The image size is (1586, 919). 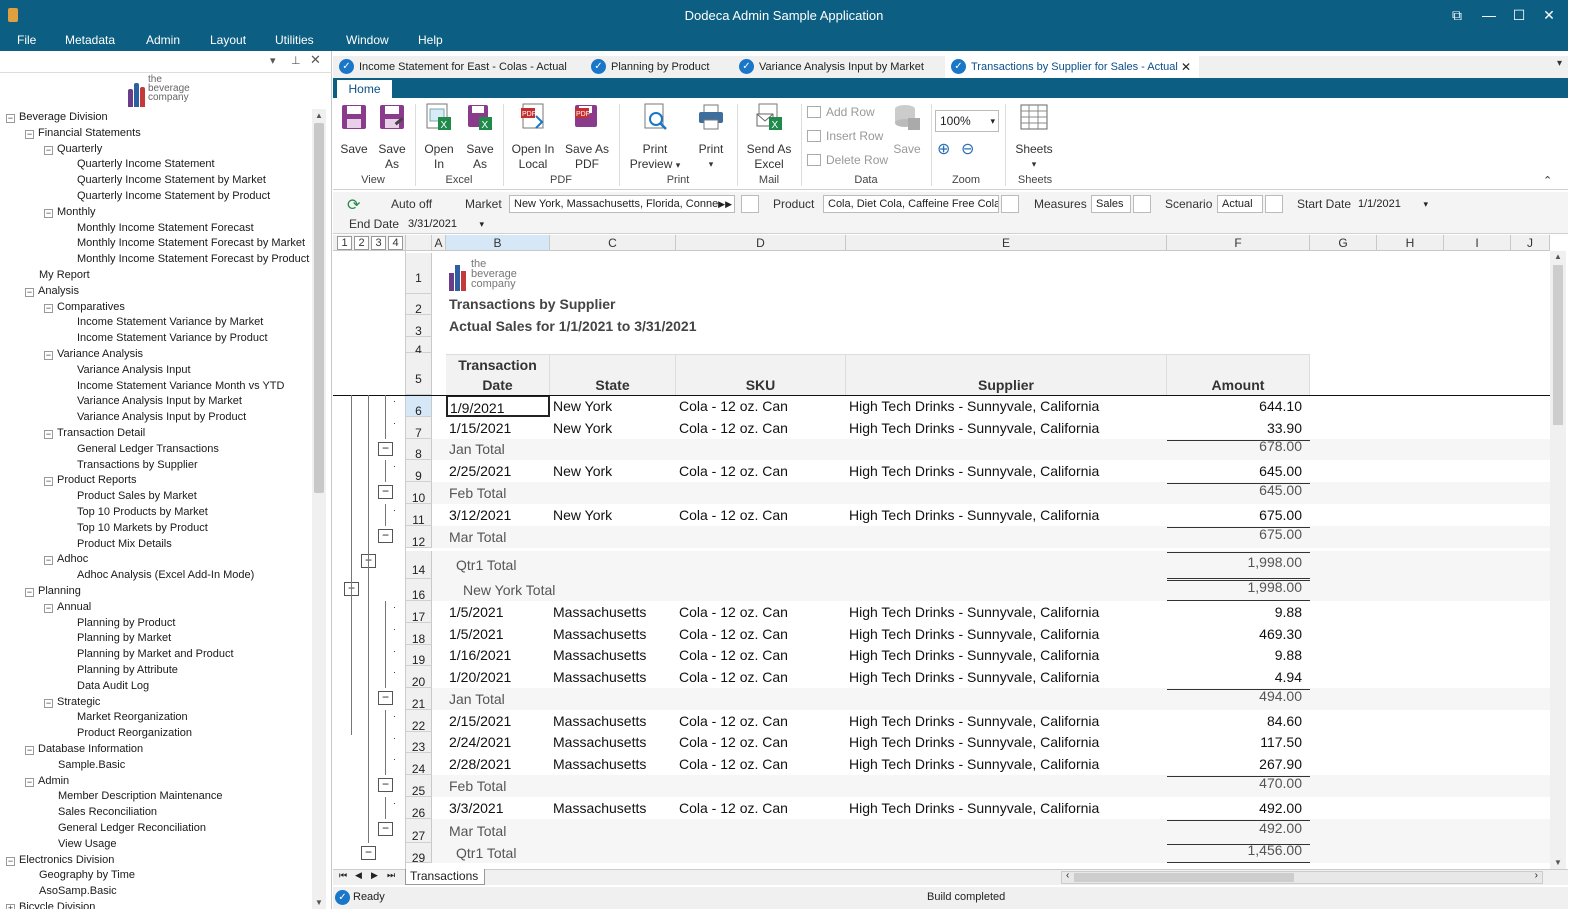 What do you see at coordinates (499, 721) in the screenshot?
I see `date-cell: 2/15/2021` at bounding box center [499, 721].